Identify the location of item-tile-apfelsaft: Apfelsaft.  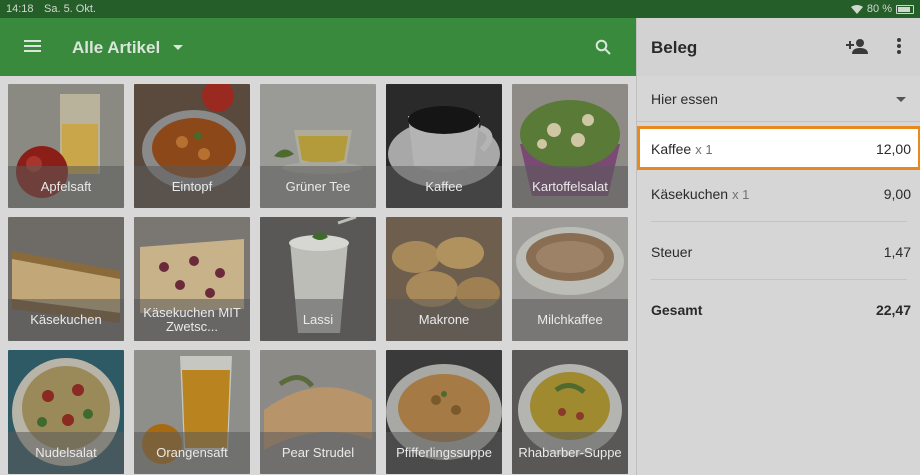
(66, 146).